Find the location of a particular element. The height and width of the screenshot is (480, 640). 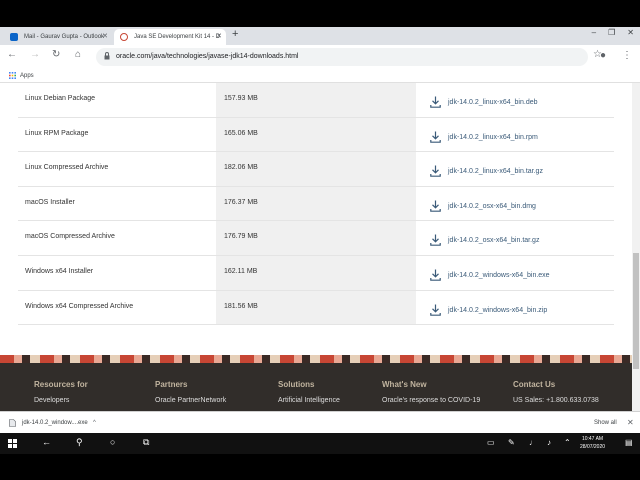

download-link: jdk-14.0.2_linux-x64_bin.tar.gz is located at coordinates (515, 169).